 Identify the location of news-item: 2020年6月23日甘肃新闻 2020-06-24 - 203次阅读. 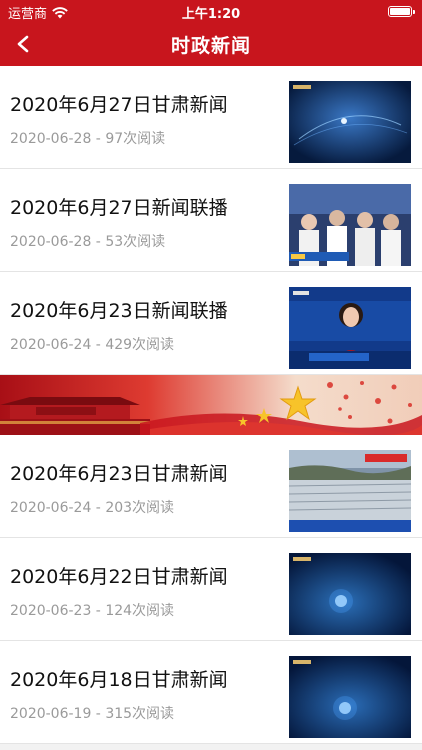
(211, 486).